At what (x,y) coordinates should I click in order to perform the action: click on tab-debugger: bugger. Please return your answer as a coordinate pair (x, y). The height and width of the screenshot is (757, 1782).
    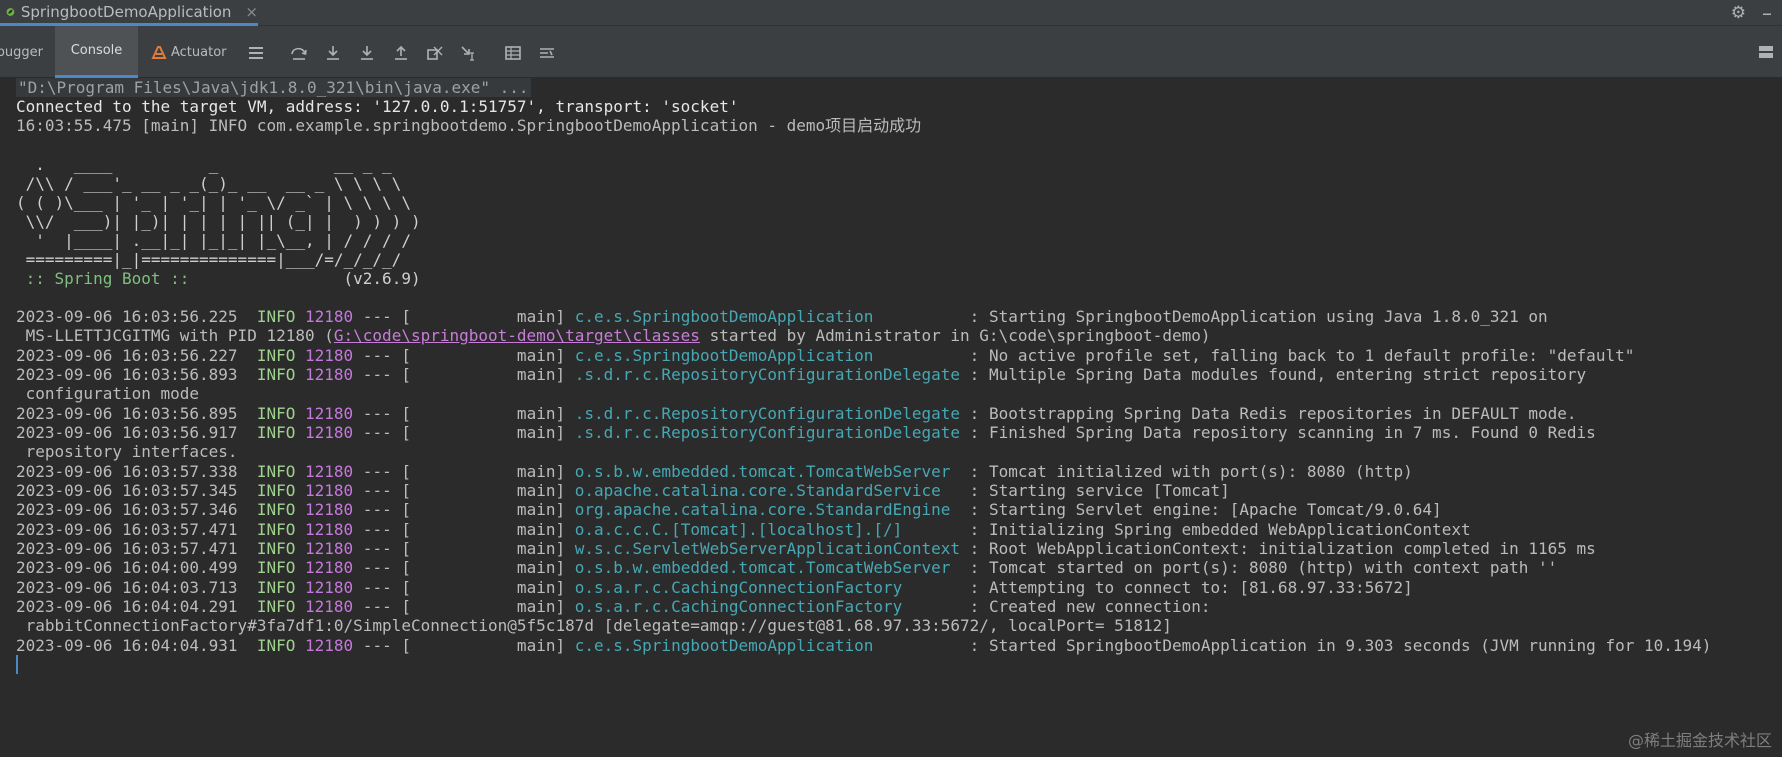
    Looking at the image, I should click on (27, 52).